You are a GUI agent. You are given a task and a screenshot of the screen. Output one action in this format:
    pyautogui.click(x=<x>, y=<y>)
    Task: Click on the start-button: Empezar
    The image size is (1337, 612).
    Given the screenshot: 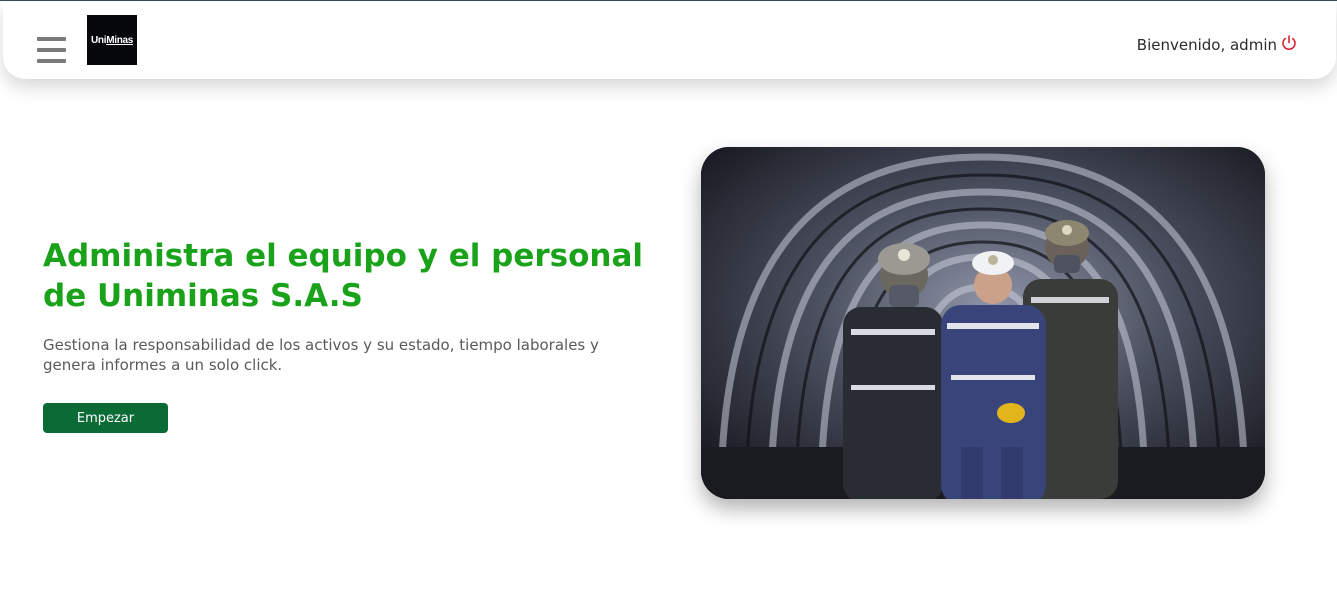 What is the action you would take?
    pyautogui.click(x=105, y=418)
    